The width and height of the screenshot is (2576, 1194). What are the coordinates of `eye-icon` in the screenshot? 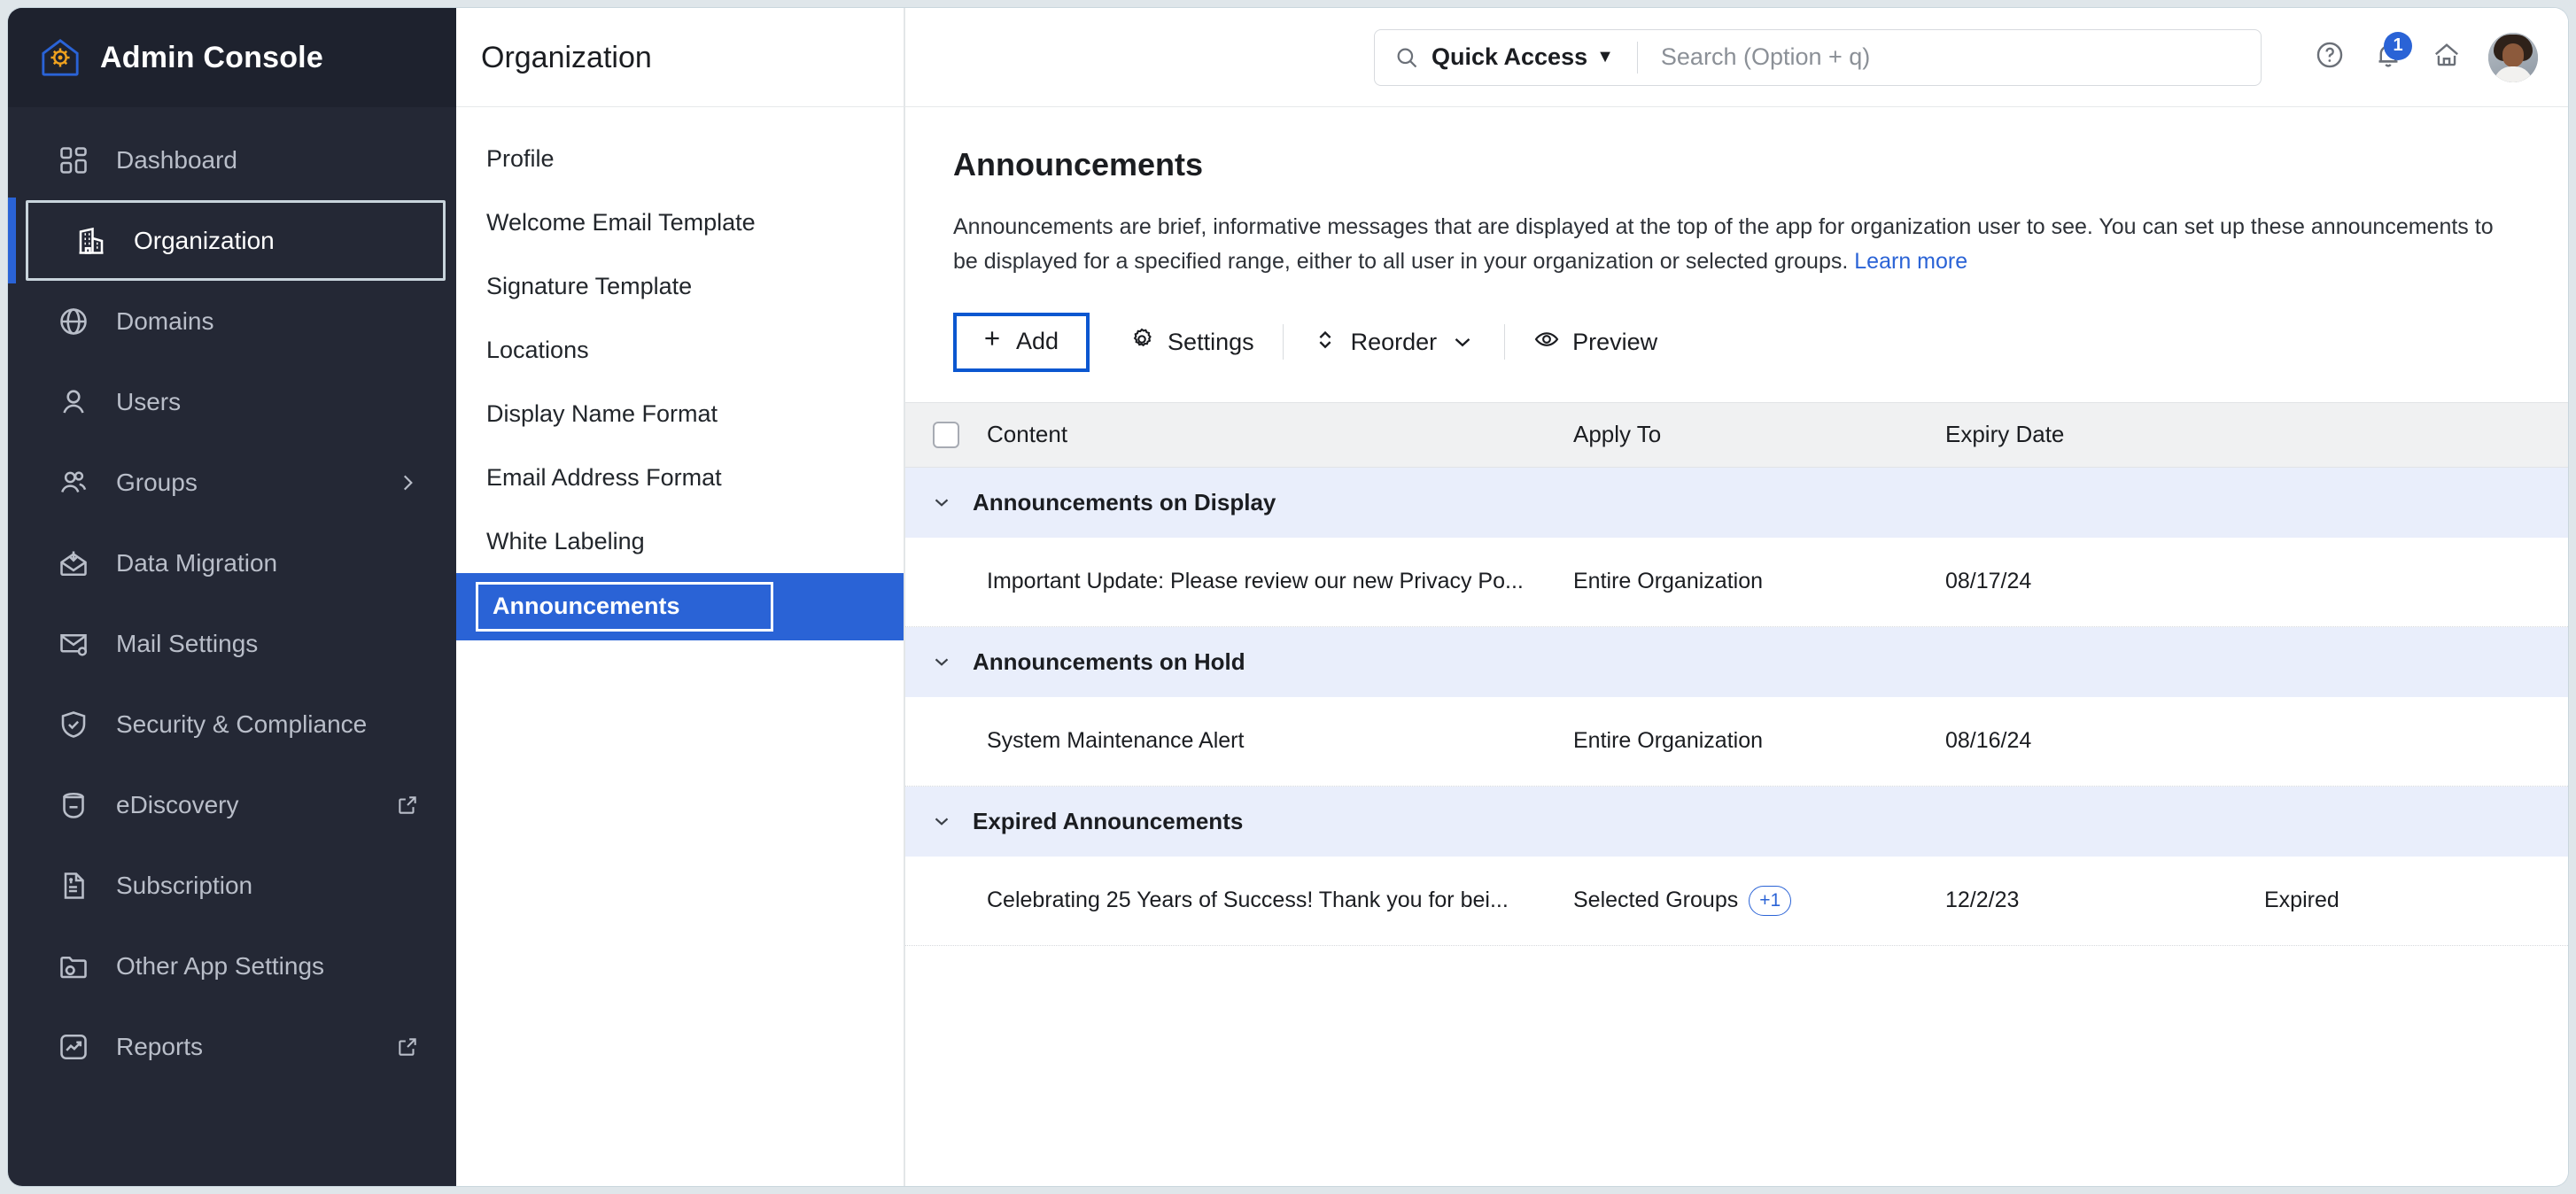 It's located at (1546, 342).